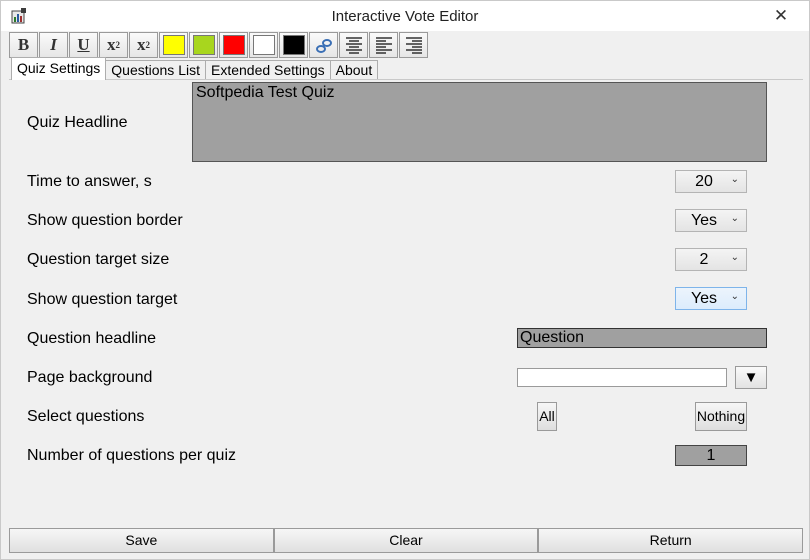 The width and height of the screenshot is (810, 560). I want to click on show-target-label: Show question target, so click(102, 299).